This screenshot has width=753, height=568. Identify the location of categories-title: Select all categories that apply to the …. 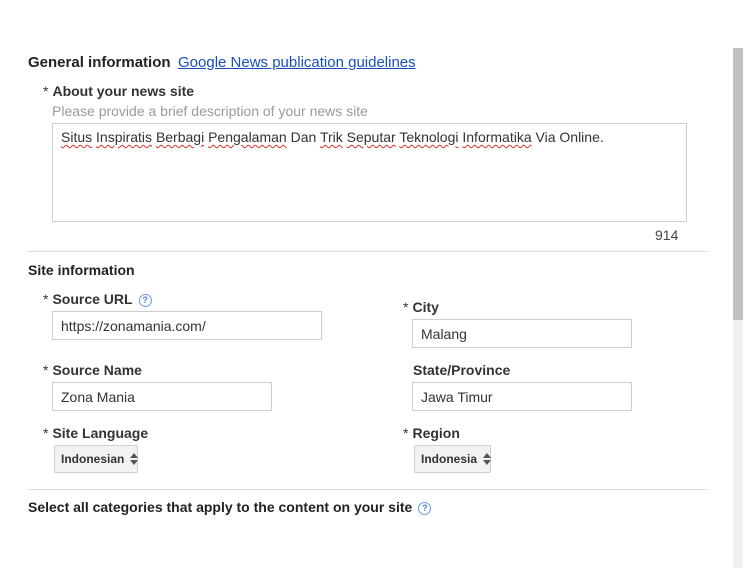
(230, 507).